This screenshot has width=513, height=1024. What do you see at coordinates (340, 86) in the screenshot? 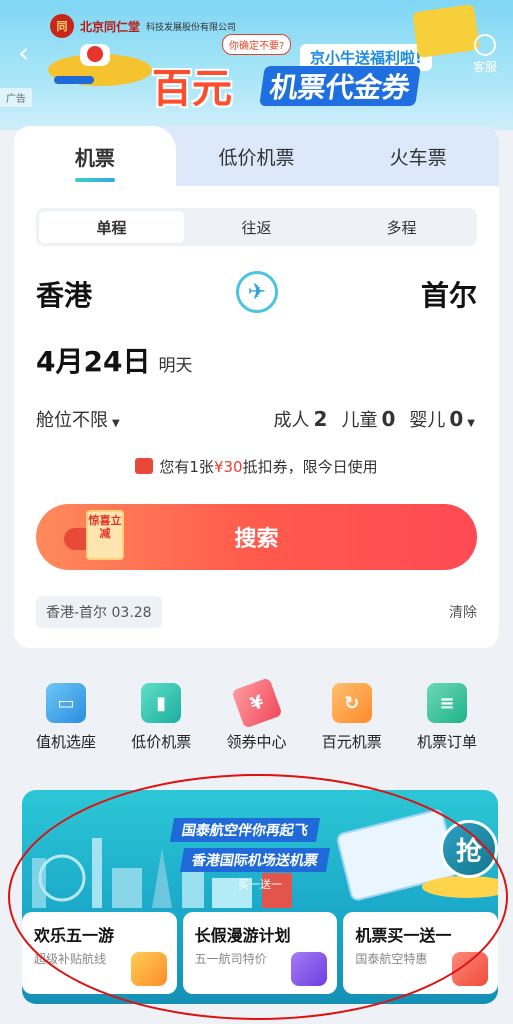
I see `coupon-text: 机票代金券` at bounding box center [340, 86].